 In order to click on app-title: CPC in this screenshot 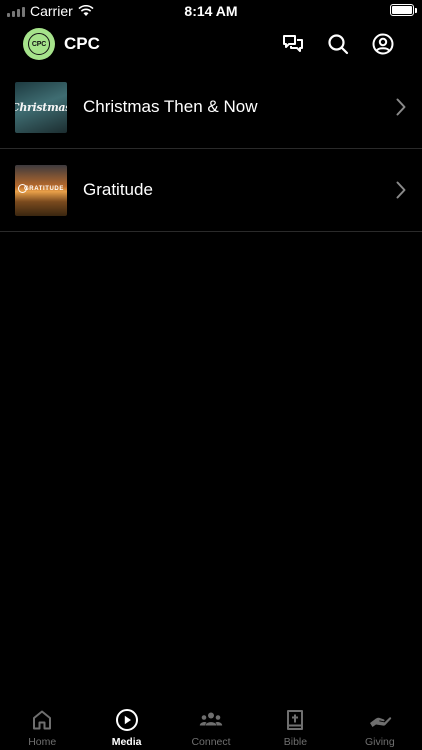, I will do `click(82, 43)`.